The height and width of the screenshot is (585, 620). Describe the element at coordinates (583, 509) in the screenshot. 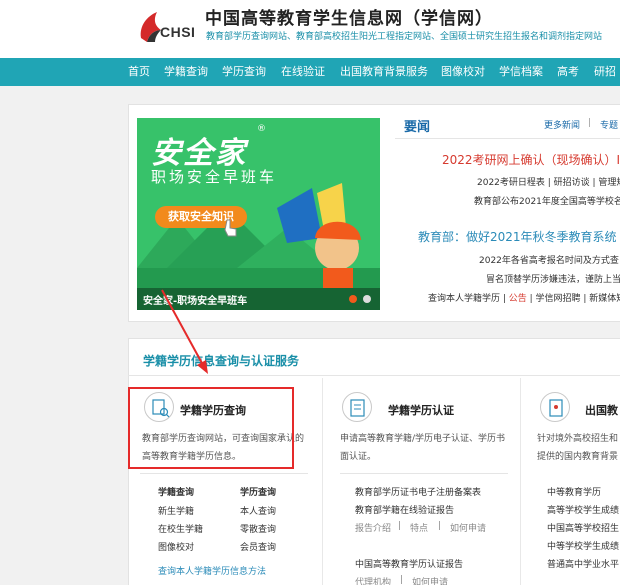

I see `overseas-link: 高等学校学生成绩` at that location.